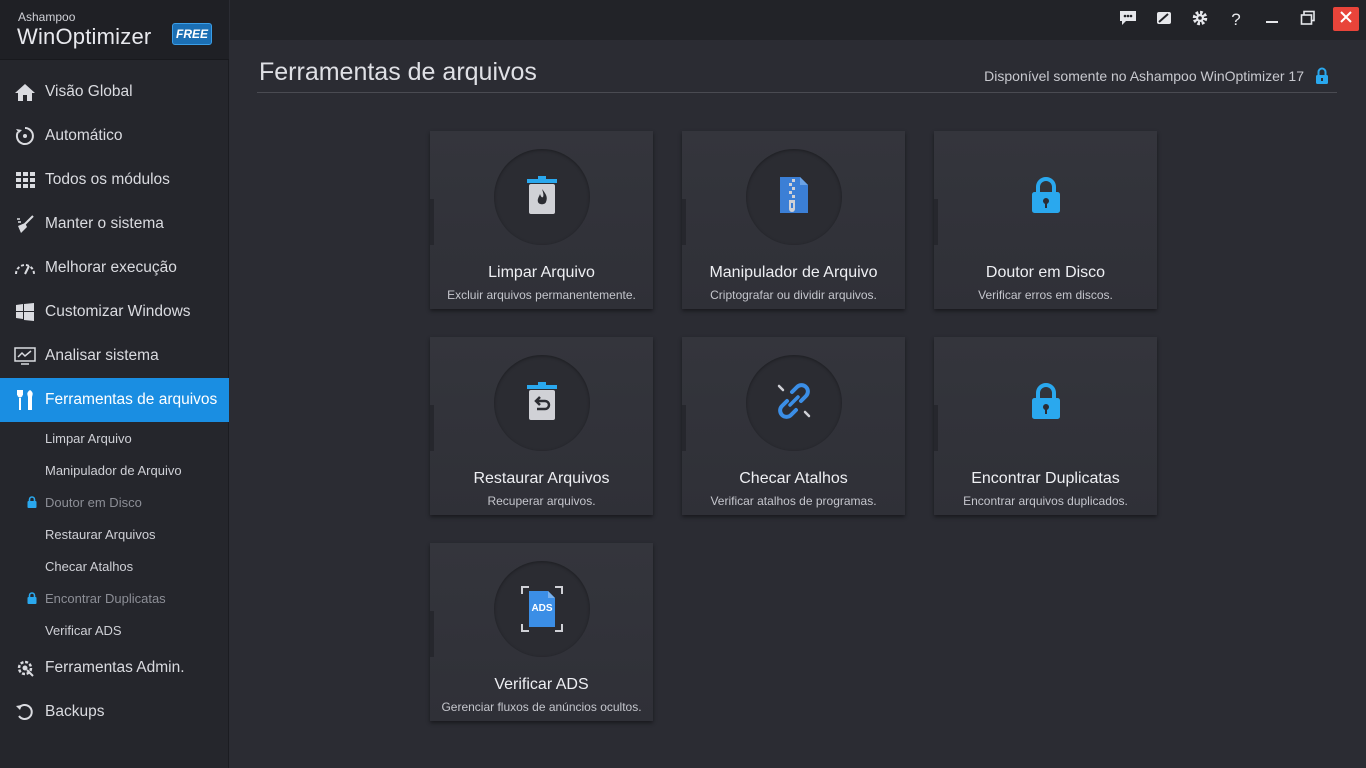 This screenshot has height=768, width=1366. What do you see at coordinates (798, 20) in the screenshot?
I see `title-bar: ?` at bounding box center [798, 20].